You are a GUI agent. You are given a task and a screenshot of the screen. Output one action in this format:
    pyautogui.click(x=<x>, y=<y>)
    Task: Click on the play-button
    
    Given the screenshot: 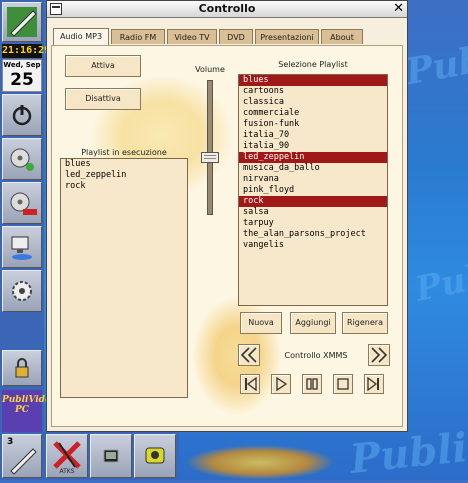 What is the action you would take?
    pyautogui.click(x=281, y=384)
    